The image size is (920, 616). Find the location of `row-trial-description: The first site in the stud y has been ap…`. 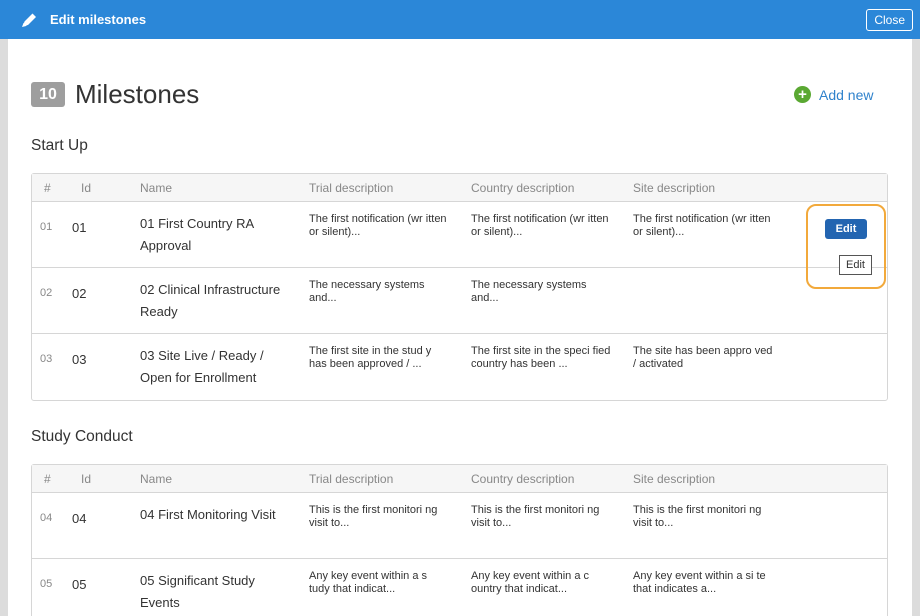

row-trial-description: The first site in the stud y has been ap… is located at coordinates (370, 357).